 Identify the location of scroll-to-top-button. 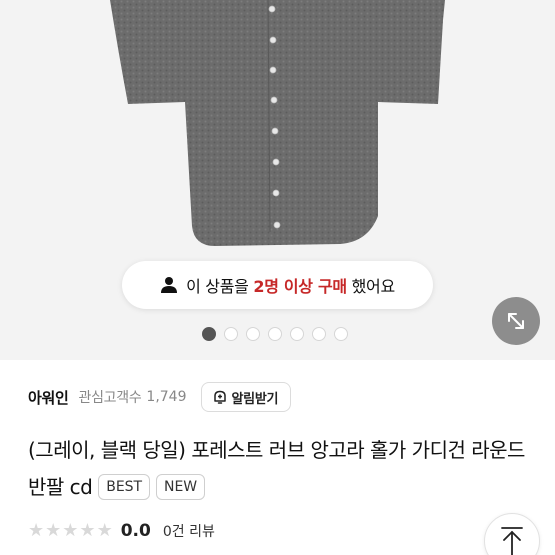
(512, 534).